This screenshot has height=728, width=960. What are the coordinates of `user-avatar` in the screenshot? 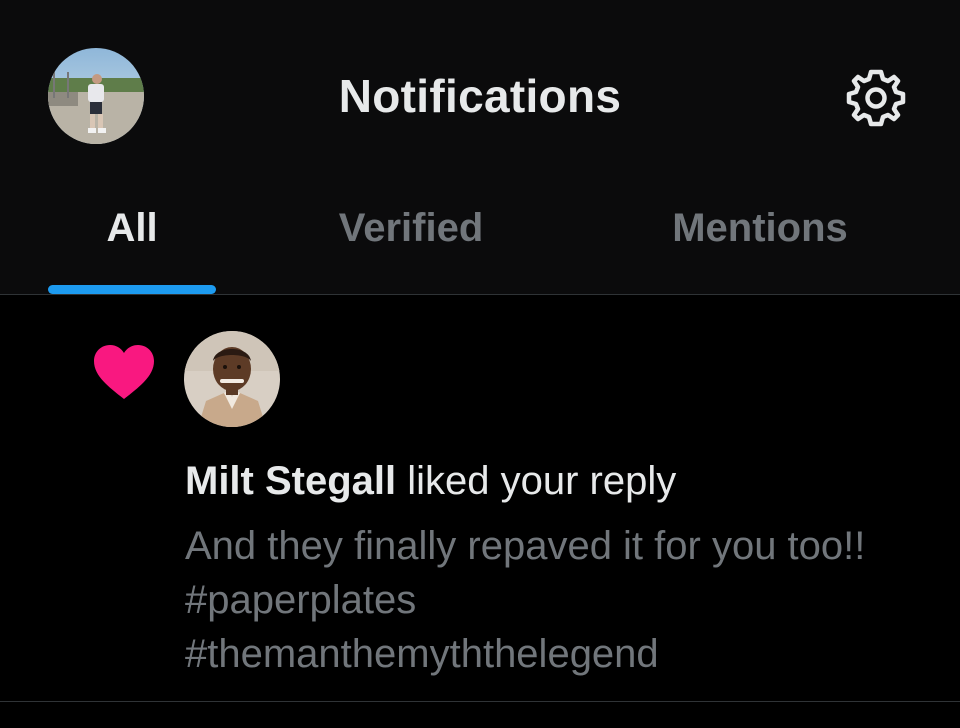 It's located at (232, 379).